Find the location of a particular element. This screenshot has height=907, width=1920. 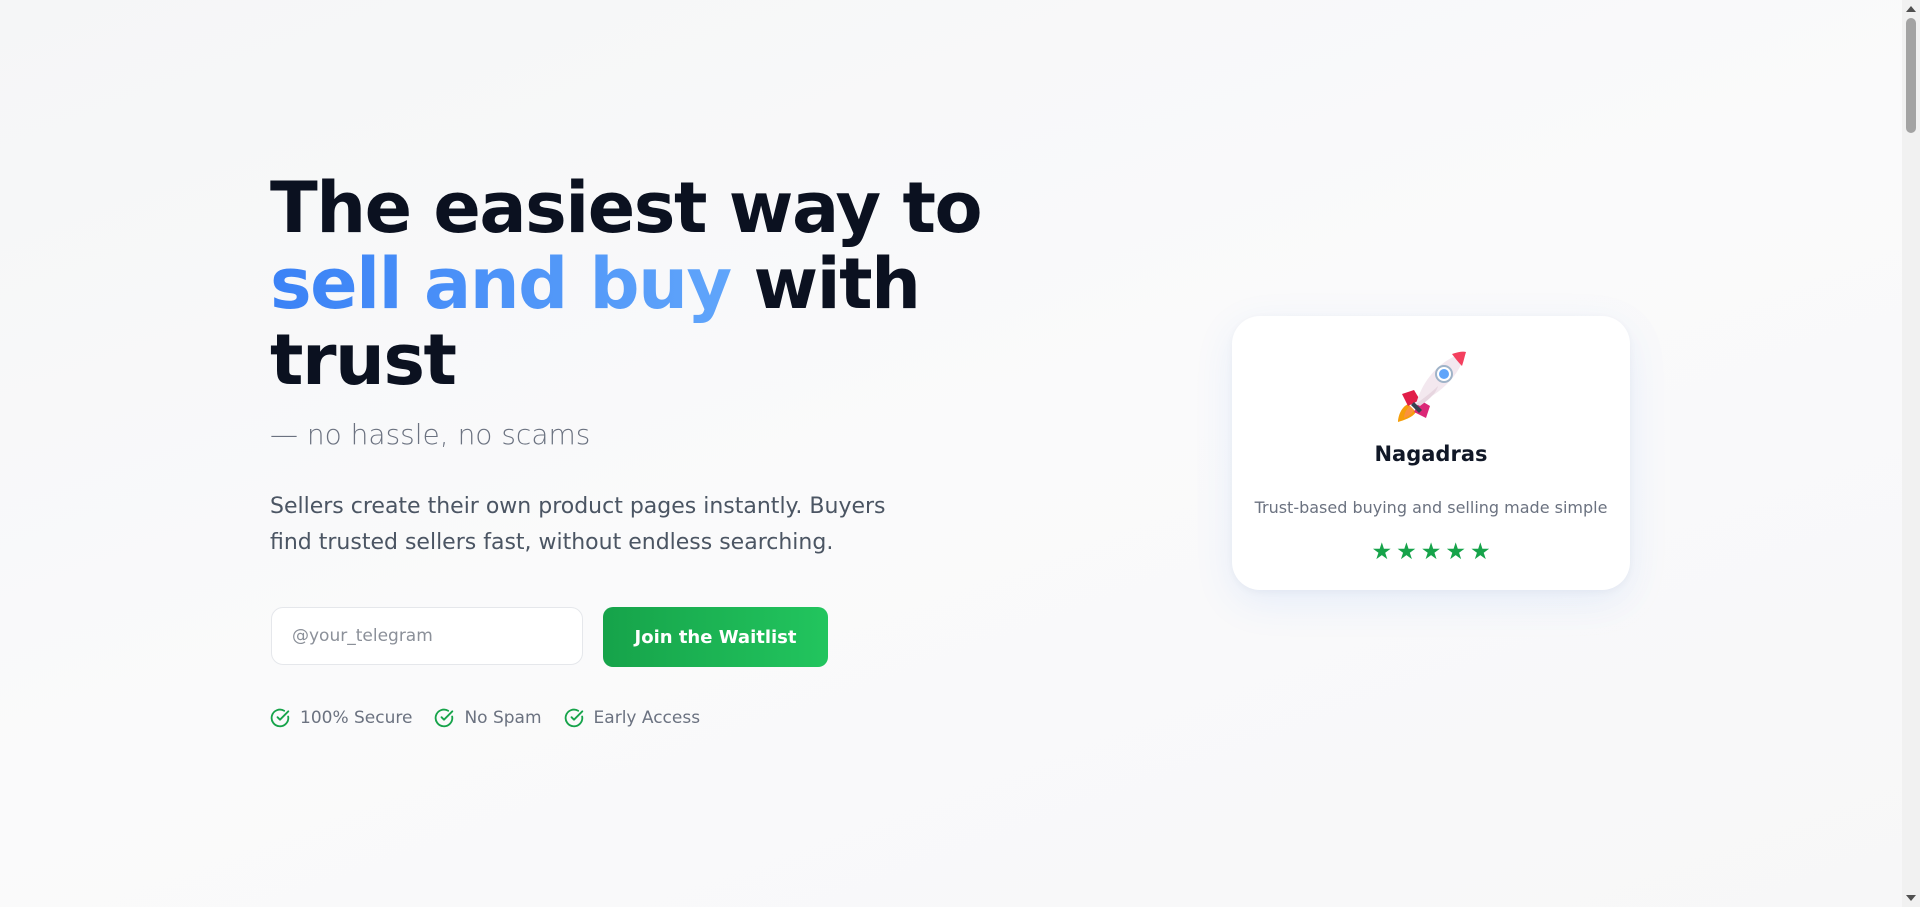

badge-early-access: Early Access is located at coordinates (632, 718).